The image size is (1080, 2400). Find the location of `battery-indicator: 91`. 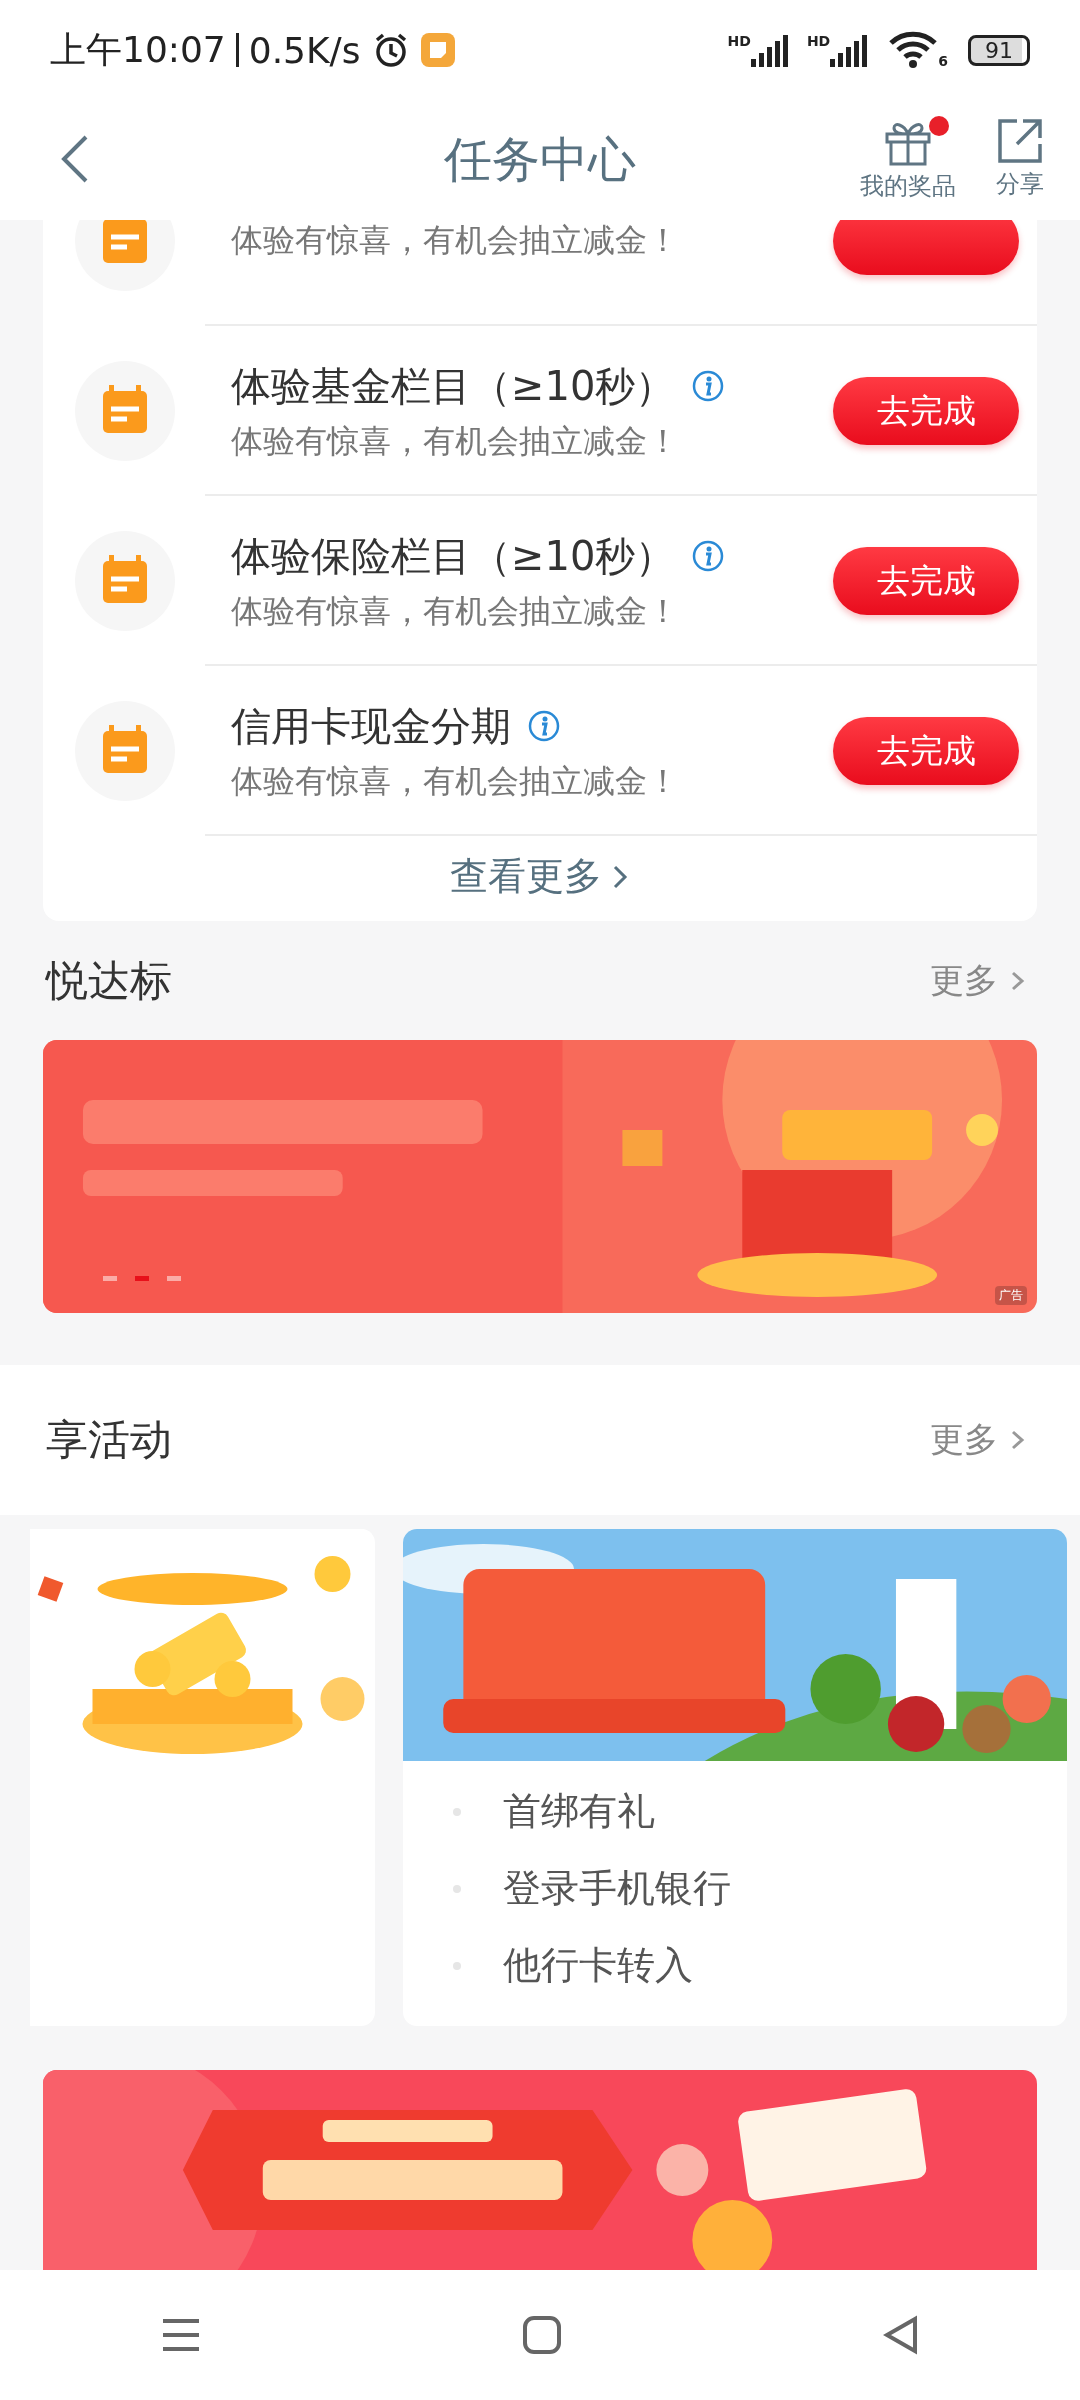

battery-indicator: 91 is located at coordinates (999, 50).